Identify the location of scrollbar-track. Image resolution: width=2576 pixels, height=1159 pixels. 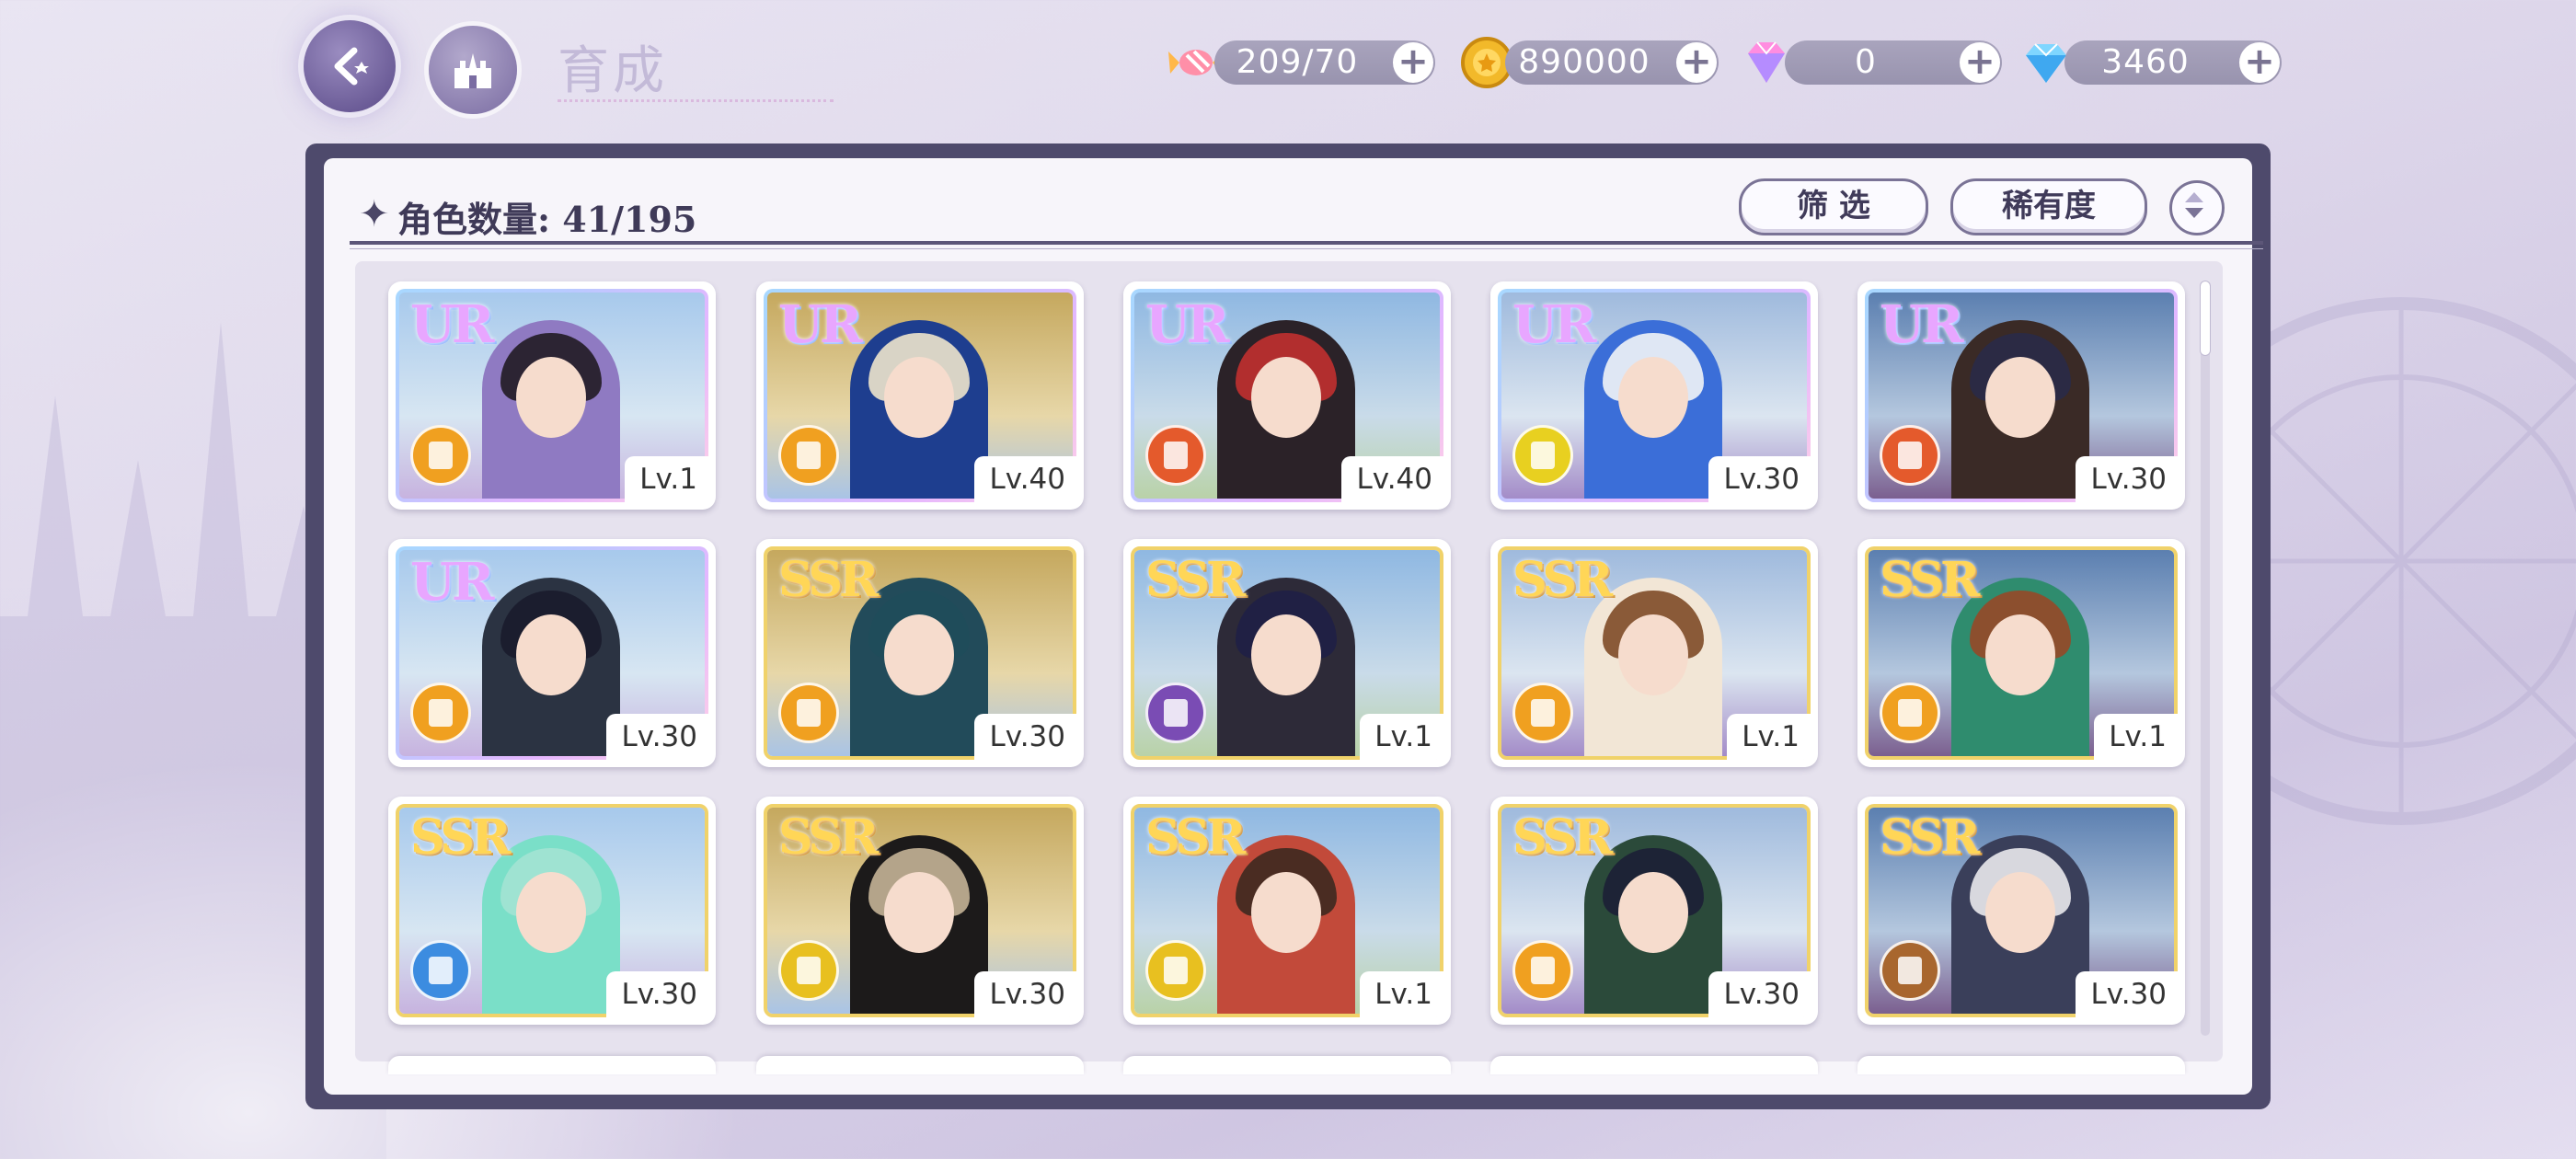
(2205, 658).